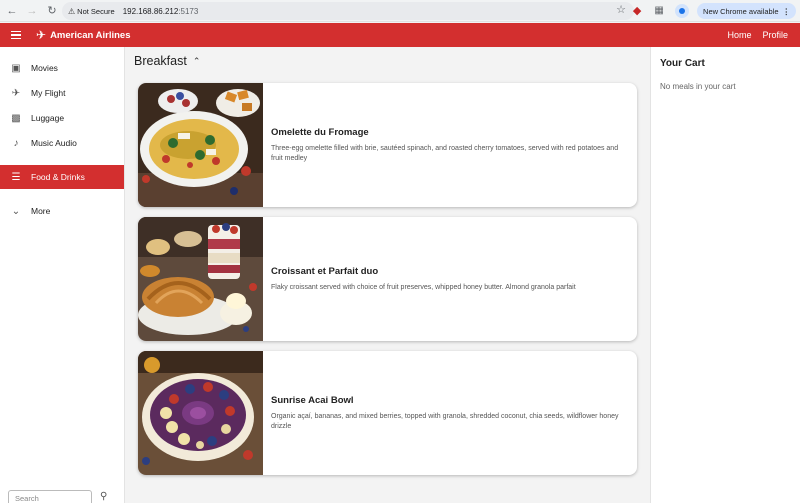 The width and height of the screenshot is (800, 503). Describe the element at coordinates (62, 211) in the screenshot. I see `sidebar-item-more: ⌄ More` at that location.